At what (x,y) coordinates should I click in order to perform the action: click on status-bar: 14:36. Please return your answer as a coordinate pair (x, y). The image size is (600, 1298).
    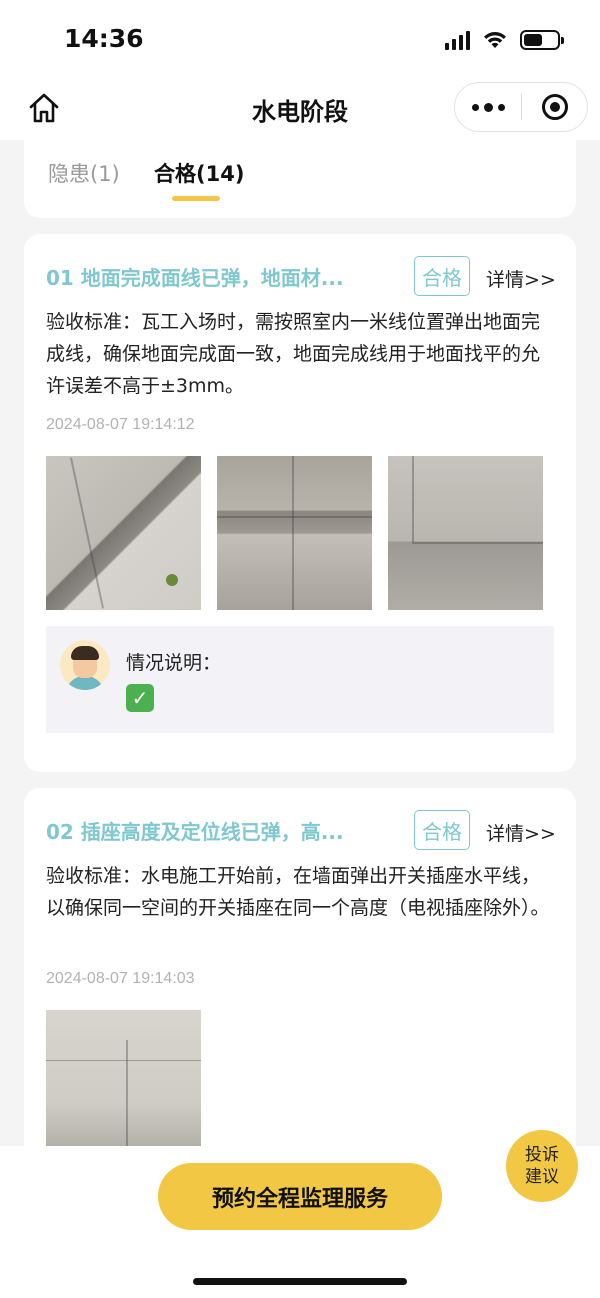
    Looking at the image, I should click on (300, 39).